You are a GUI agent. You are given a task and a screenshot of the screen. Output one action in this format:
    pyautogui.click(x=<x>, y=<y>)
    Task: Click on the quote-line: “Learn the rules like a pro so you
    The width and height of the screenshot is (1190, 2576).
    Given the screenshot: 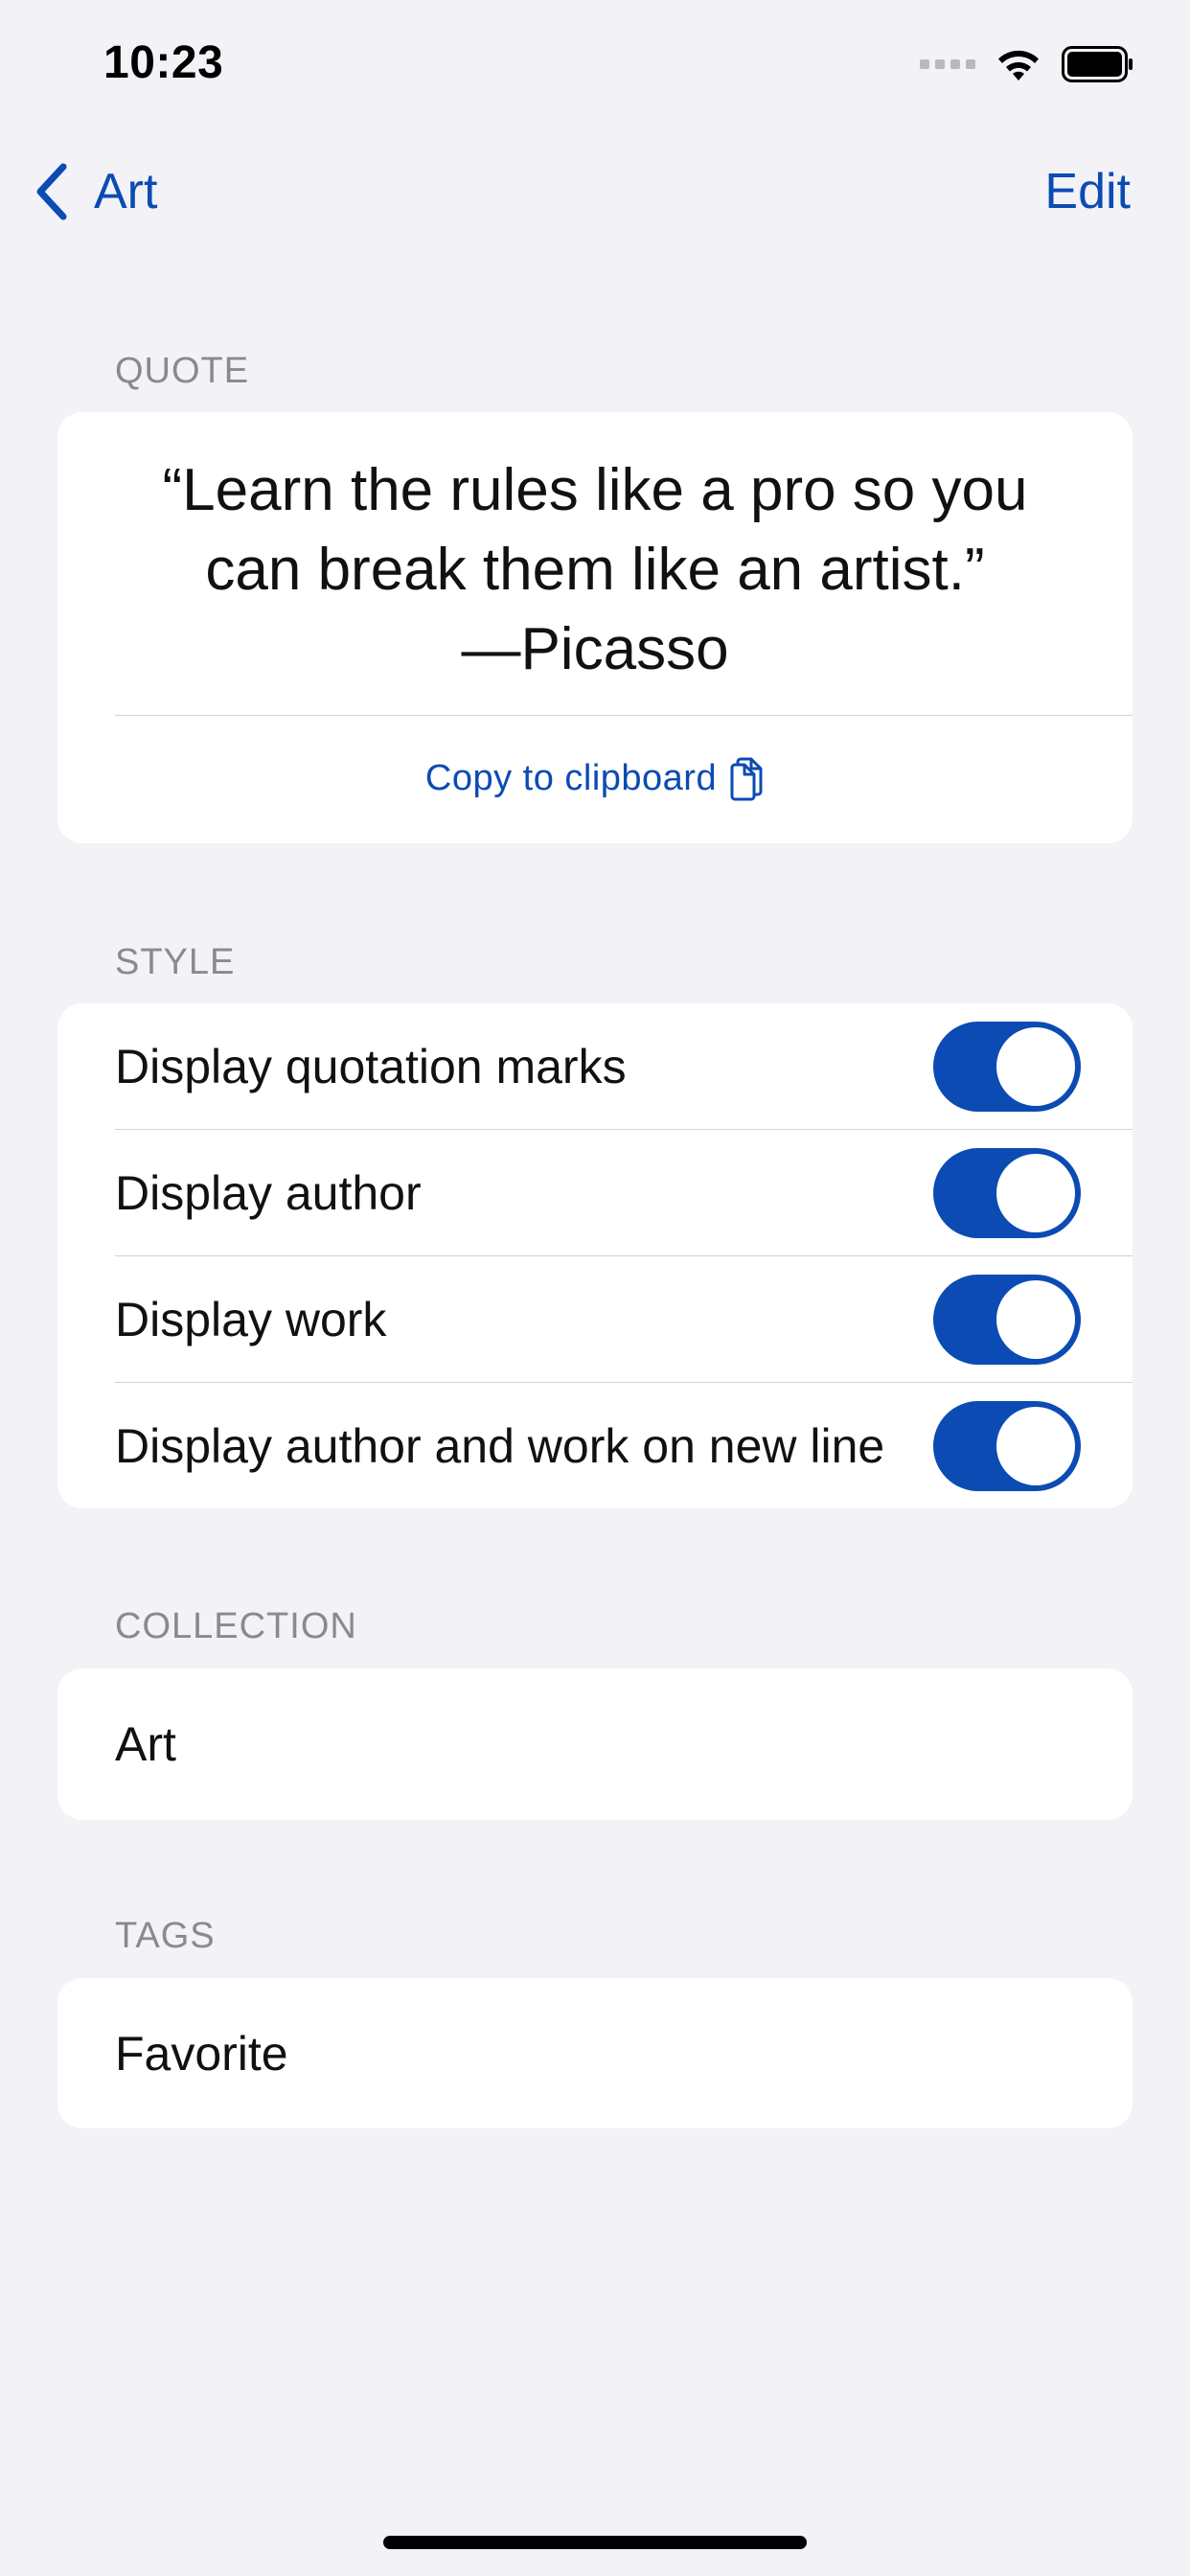 What is the action you would take?
    pyautogui.click(x=595, y=490)
    